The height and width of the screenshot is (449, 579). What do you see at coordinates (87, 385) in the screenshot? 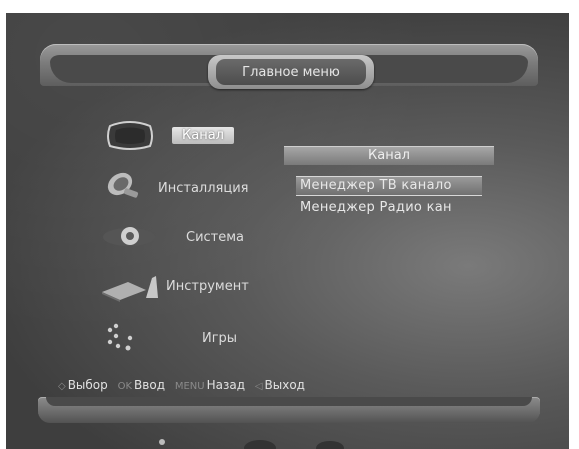
I see `hint-label: Выбор` at bounding box center [87, 385].